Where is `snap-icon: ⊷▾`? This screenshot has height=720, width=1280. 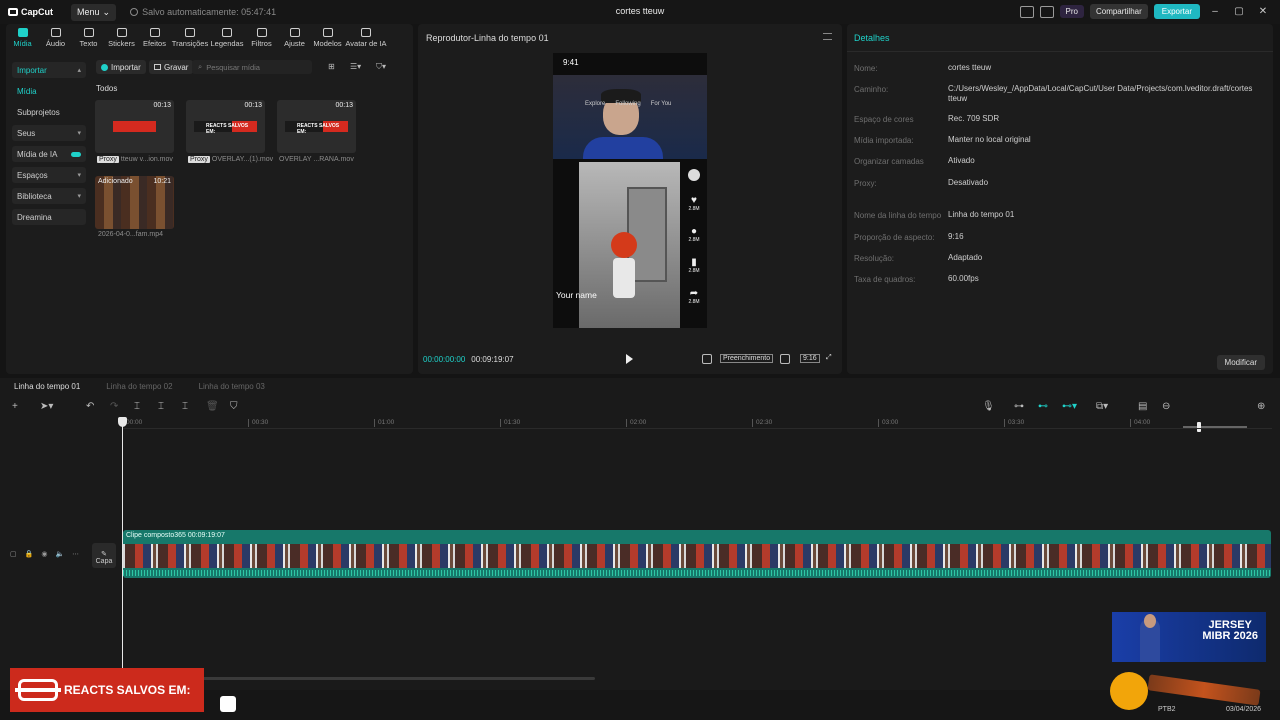 snap-icon: ⊷▾ is located at coordinates (1069, 406).